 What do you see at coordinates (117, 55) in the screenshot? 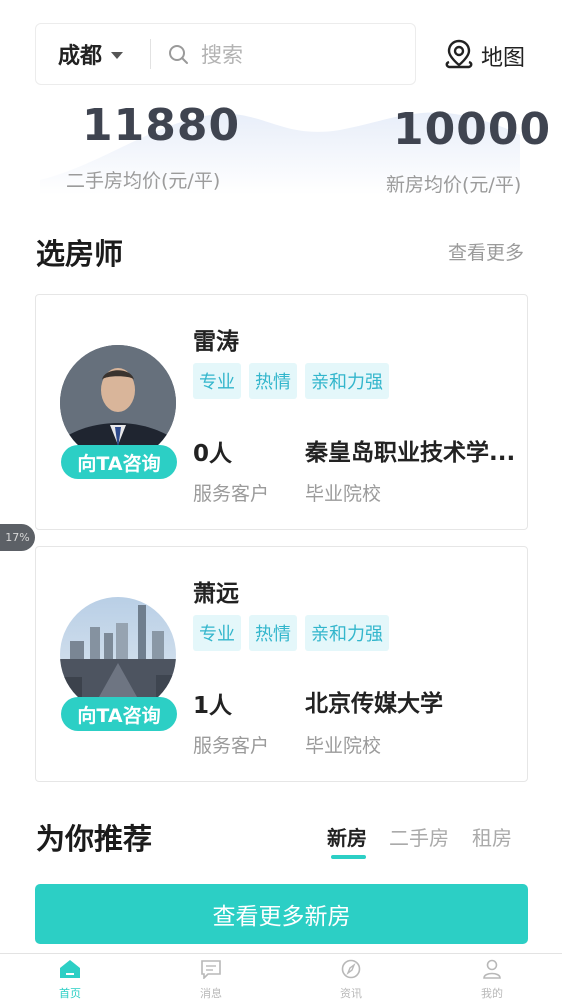
I see `caret-down-icon` at bounding box center [117, 55].